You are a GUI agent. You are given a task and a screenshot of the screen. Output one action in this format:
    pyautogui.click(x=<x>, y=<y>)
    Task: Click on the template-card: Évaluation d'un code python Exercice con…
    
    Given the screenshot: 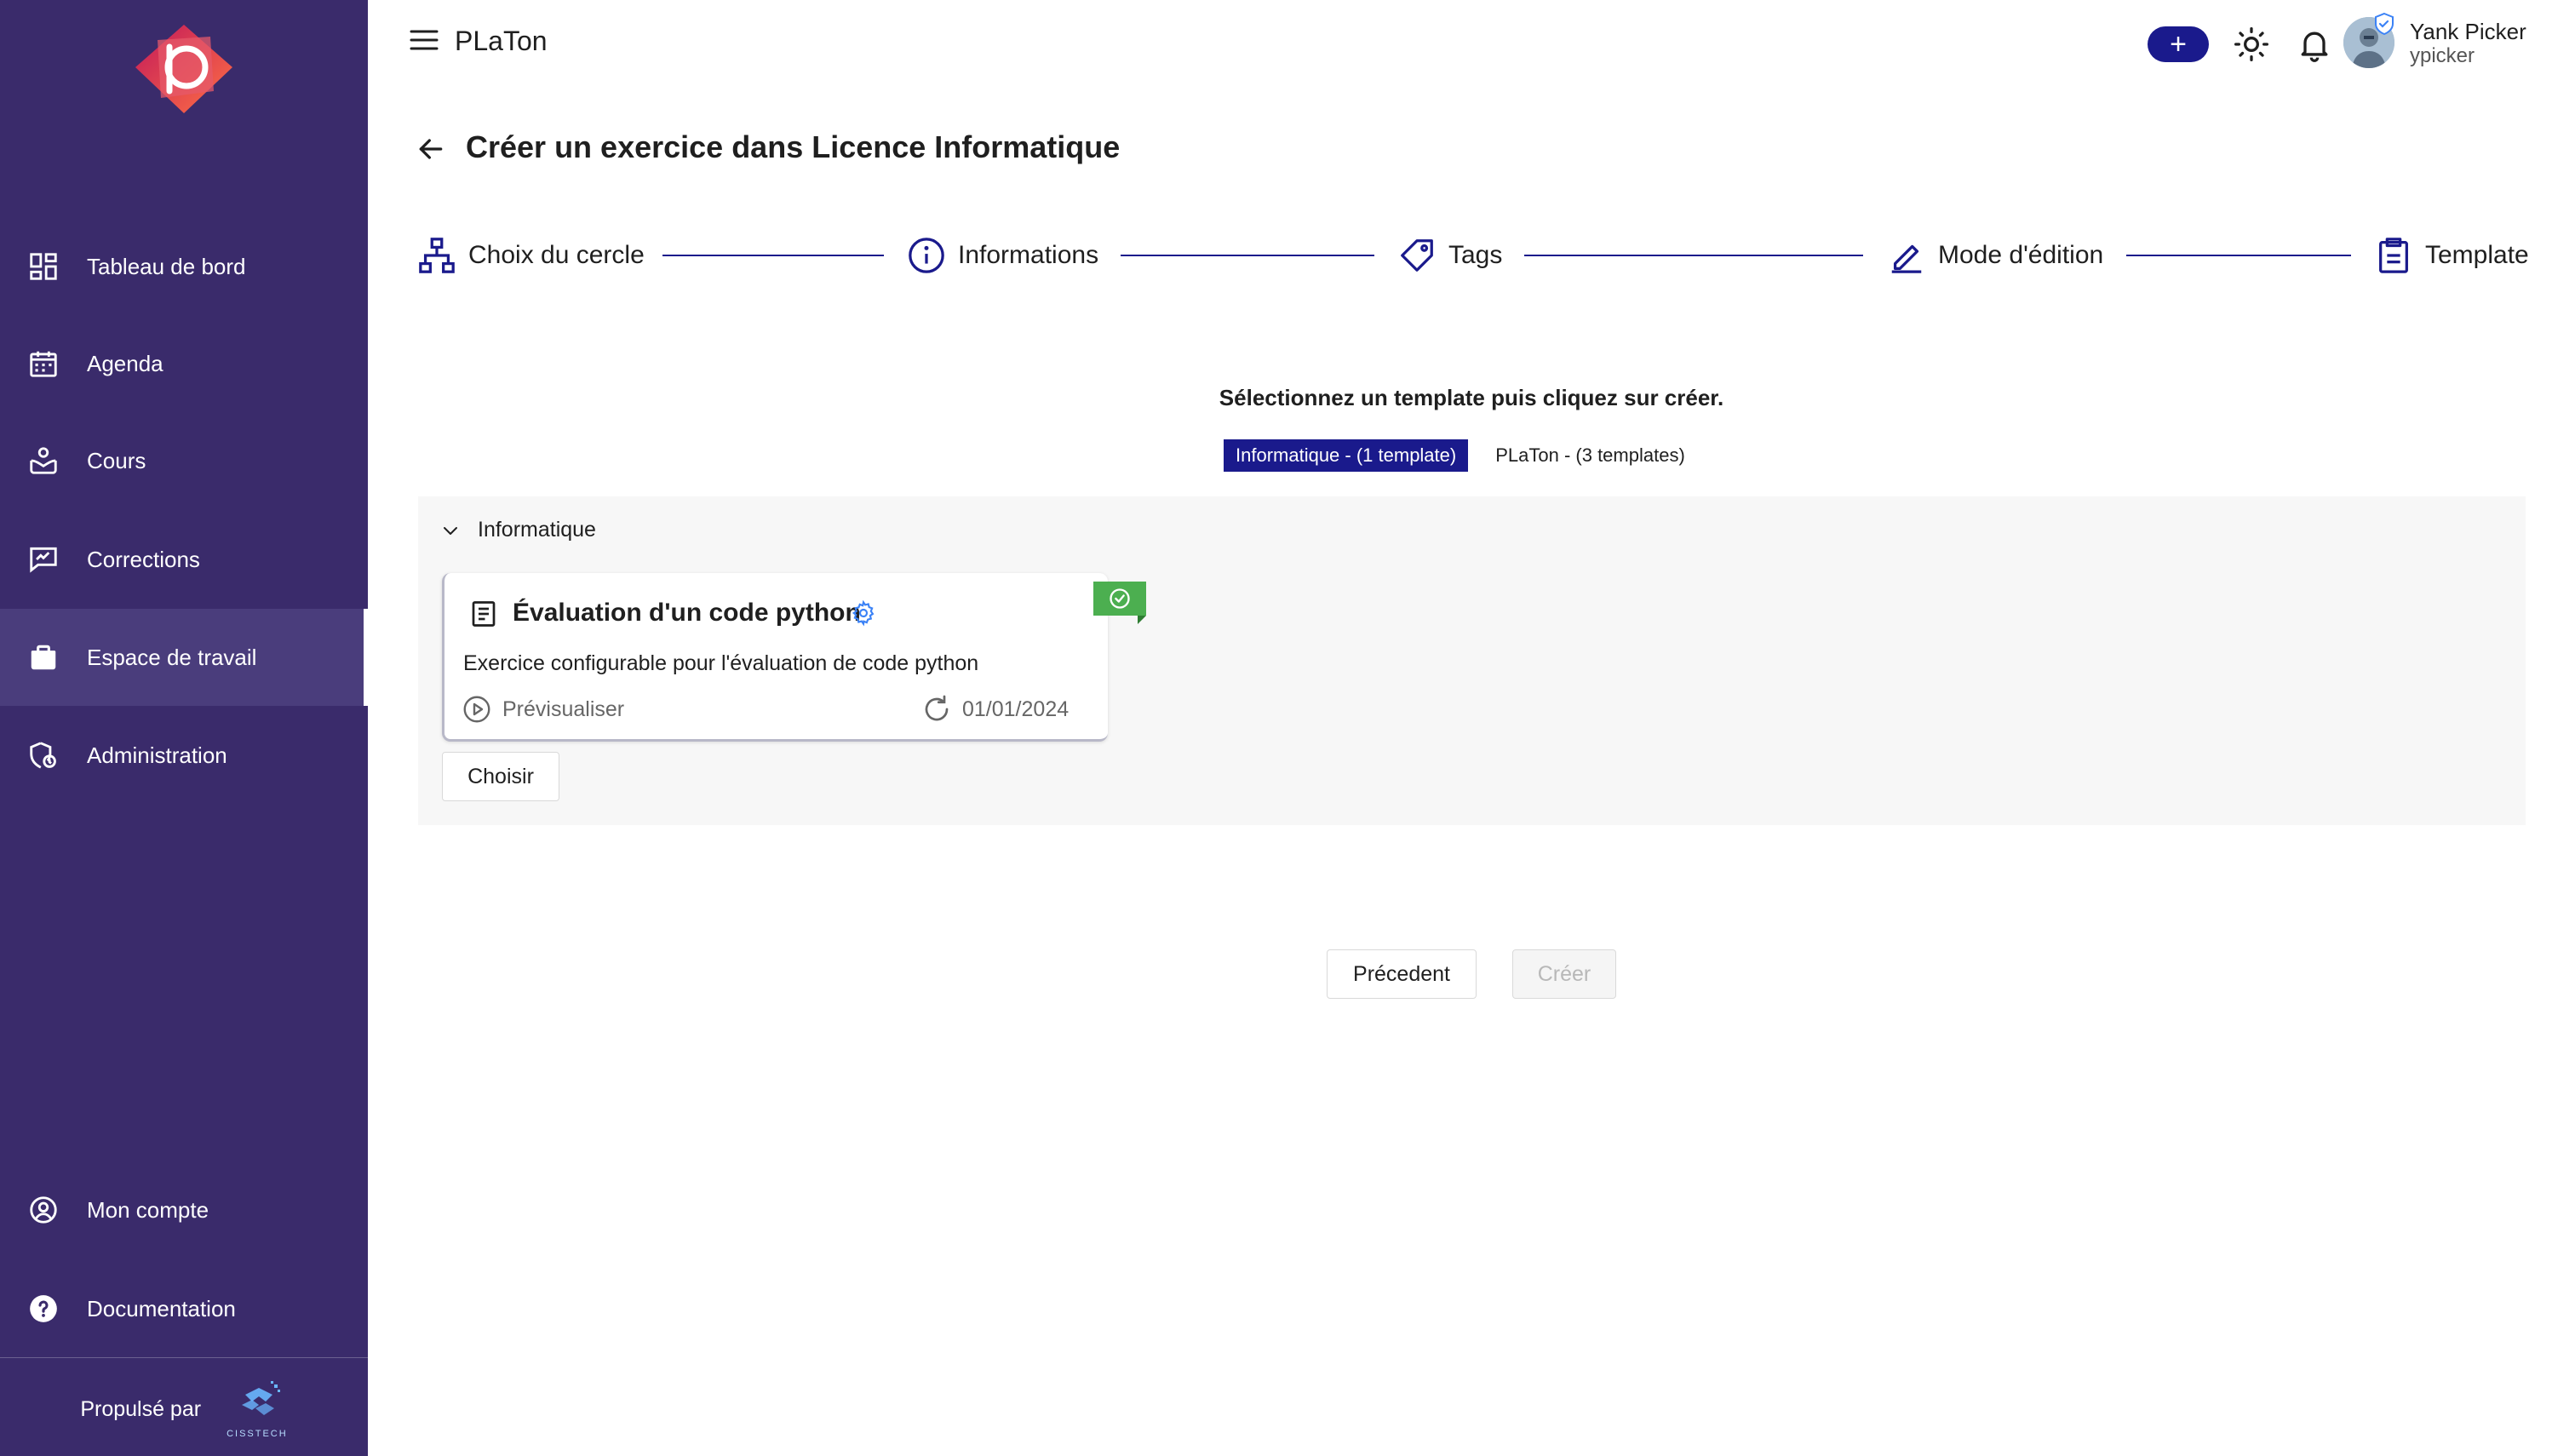 What is the action you would take?
    pyautogui.click(x=794, y=657)
    